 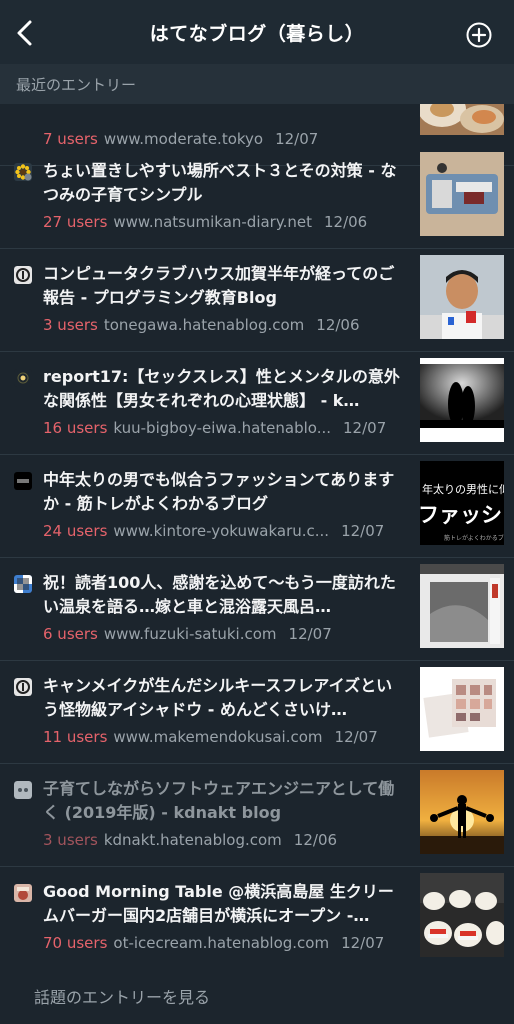 What do you see at coordinates (463, 489) in the screenshot?
I see `thumbnail-text: 年太りの男性に似合` at bounding box center [463, 489].